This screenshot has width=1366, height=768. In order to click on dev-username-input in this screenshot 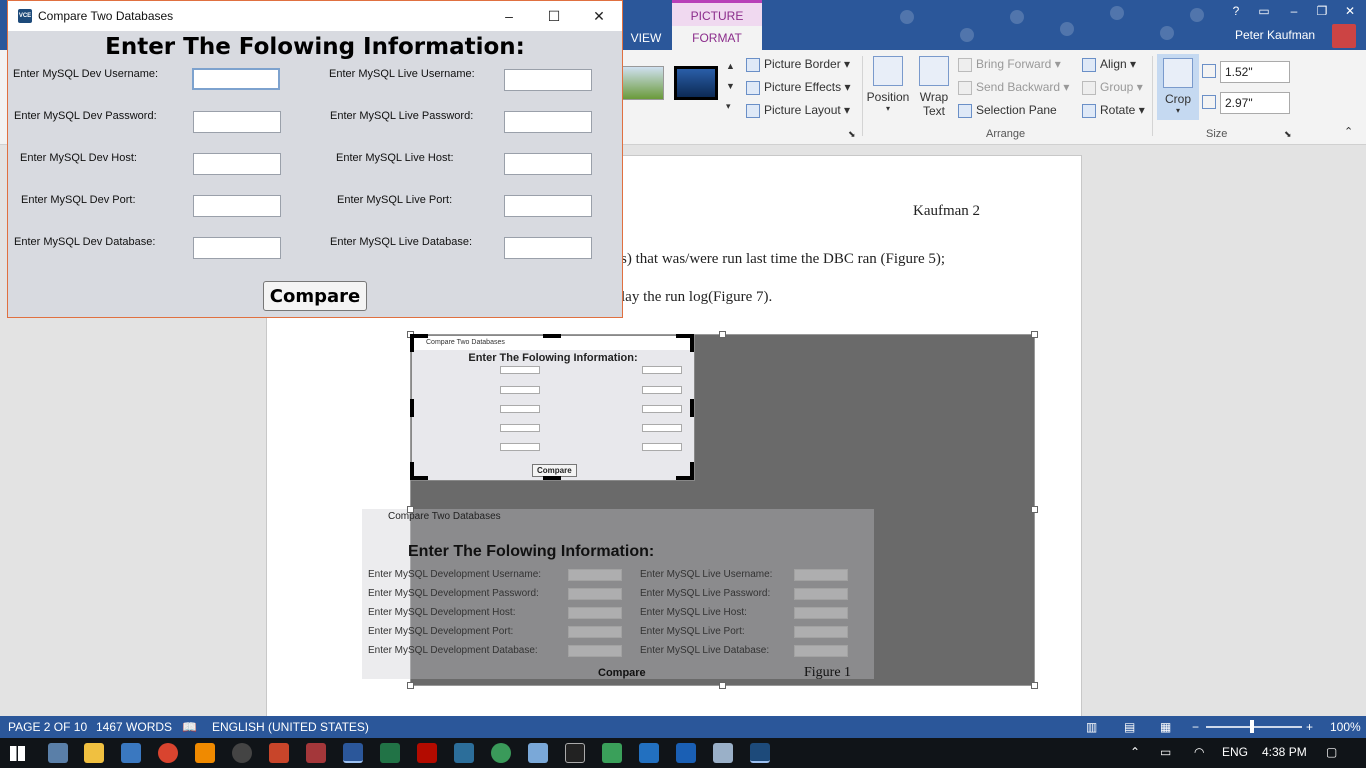, I will do `click(236, 79)`.